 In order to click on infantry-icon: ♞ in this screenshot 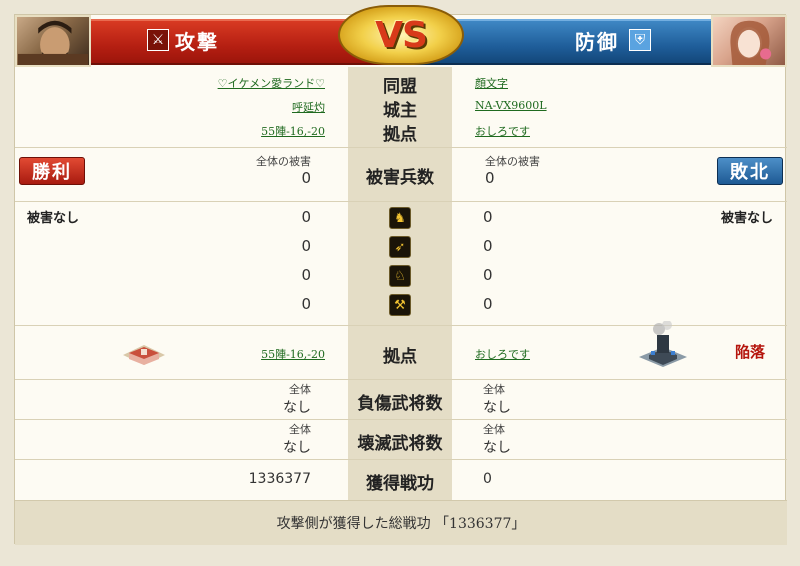, I will do `click(400, 218)`.